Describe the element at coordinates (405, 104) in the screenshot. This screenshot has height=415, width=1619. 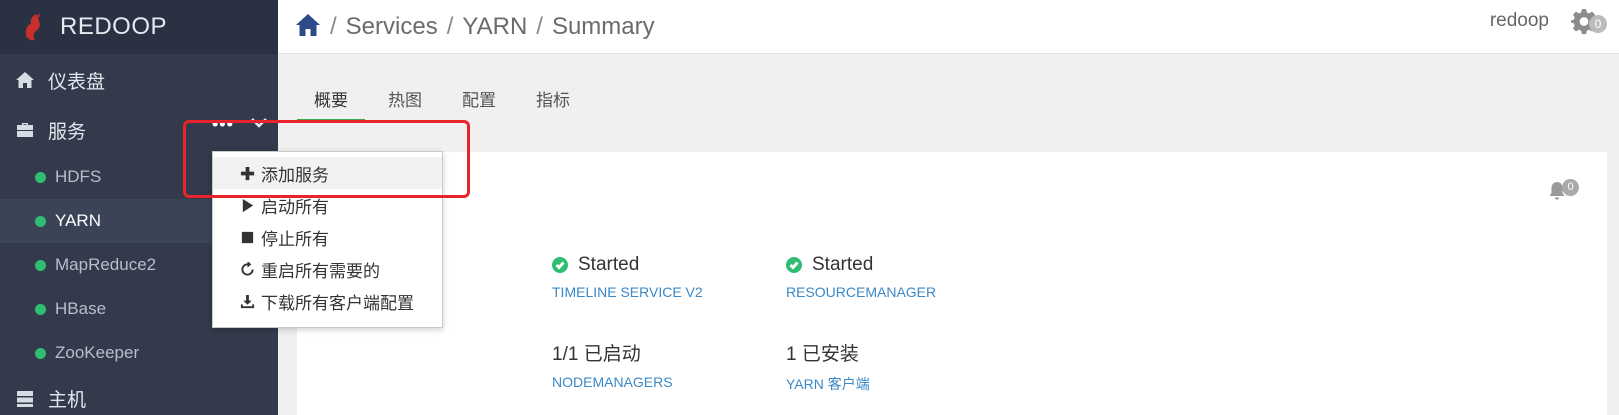
I see `tab-heatmaps: 热图` at that location.